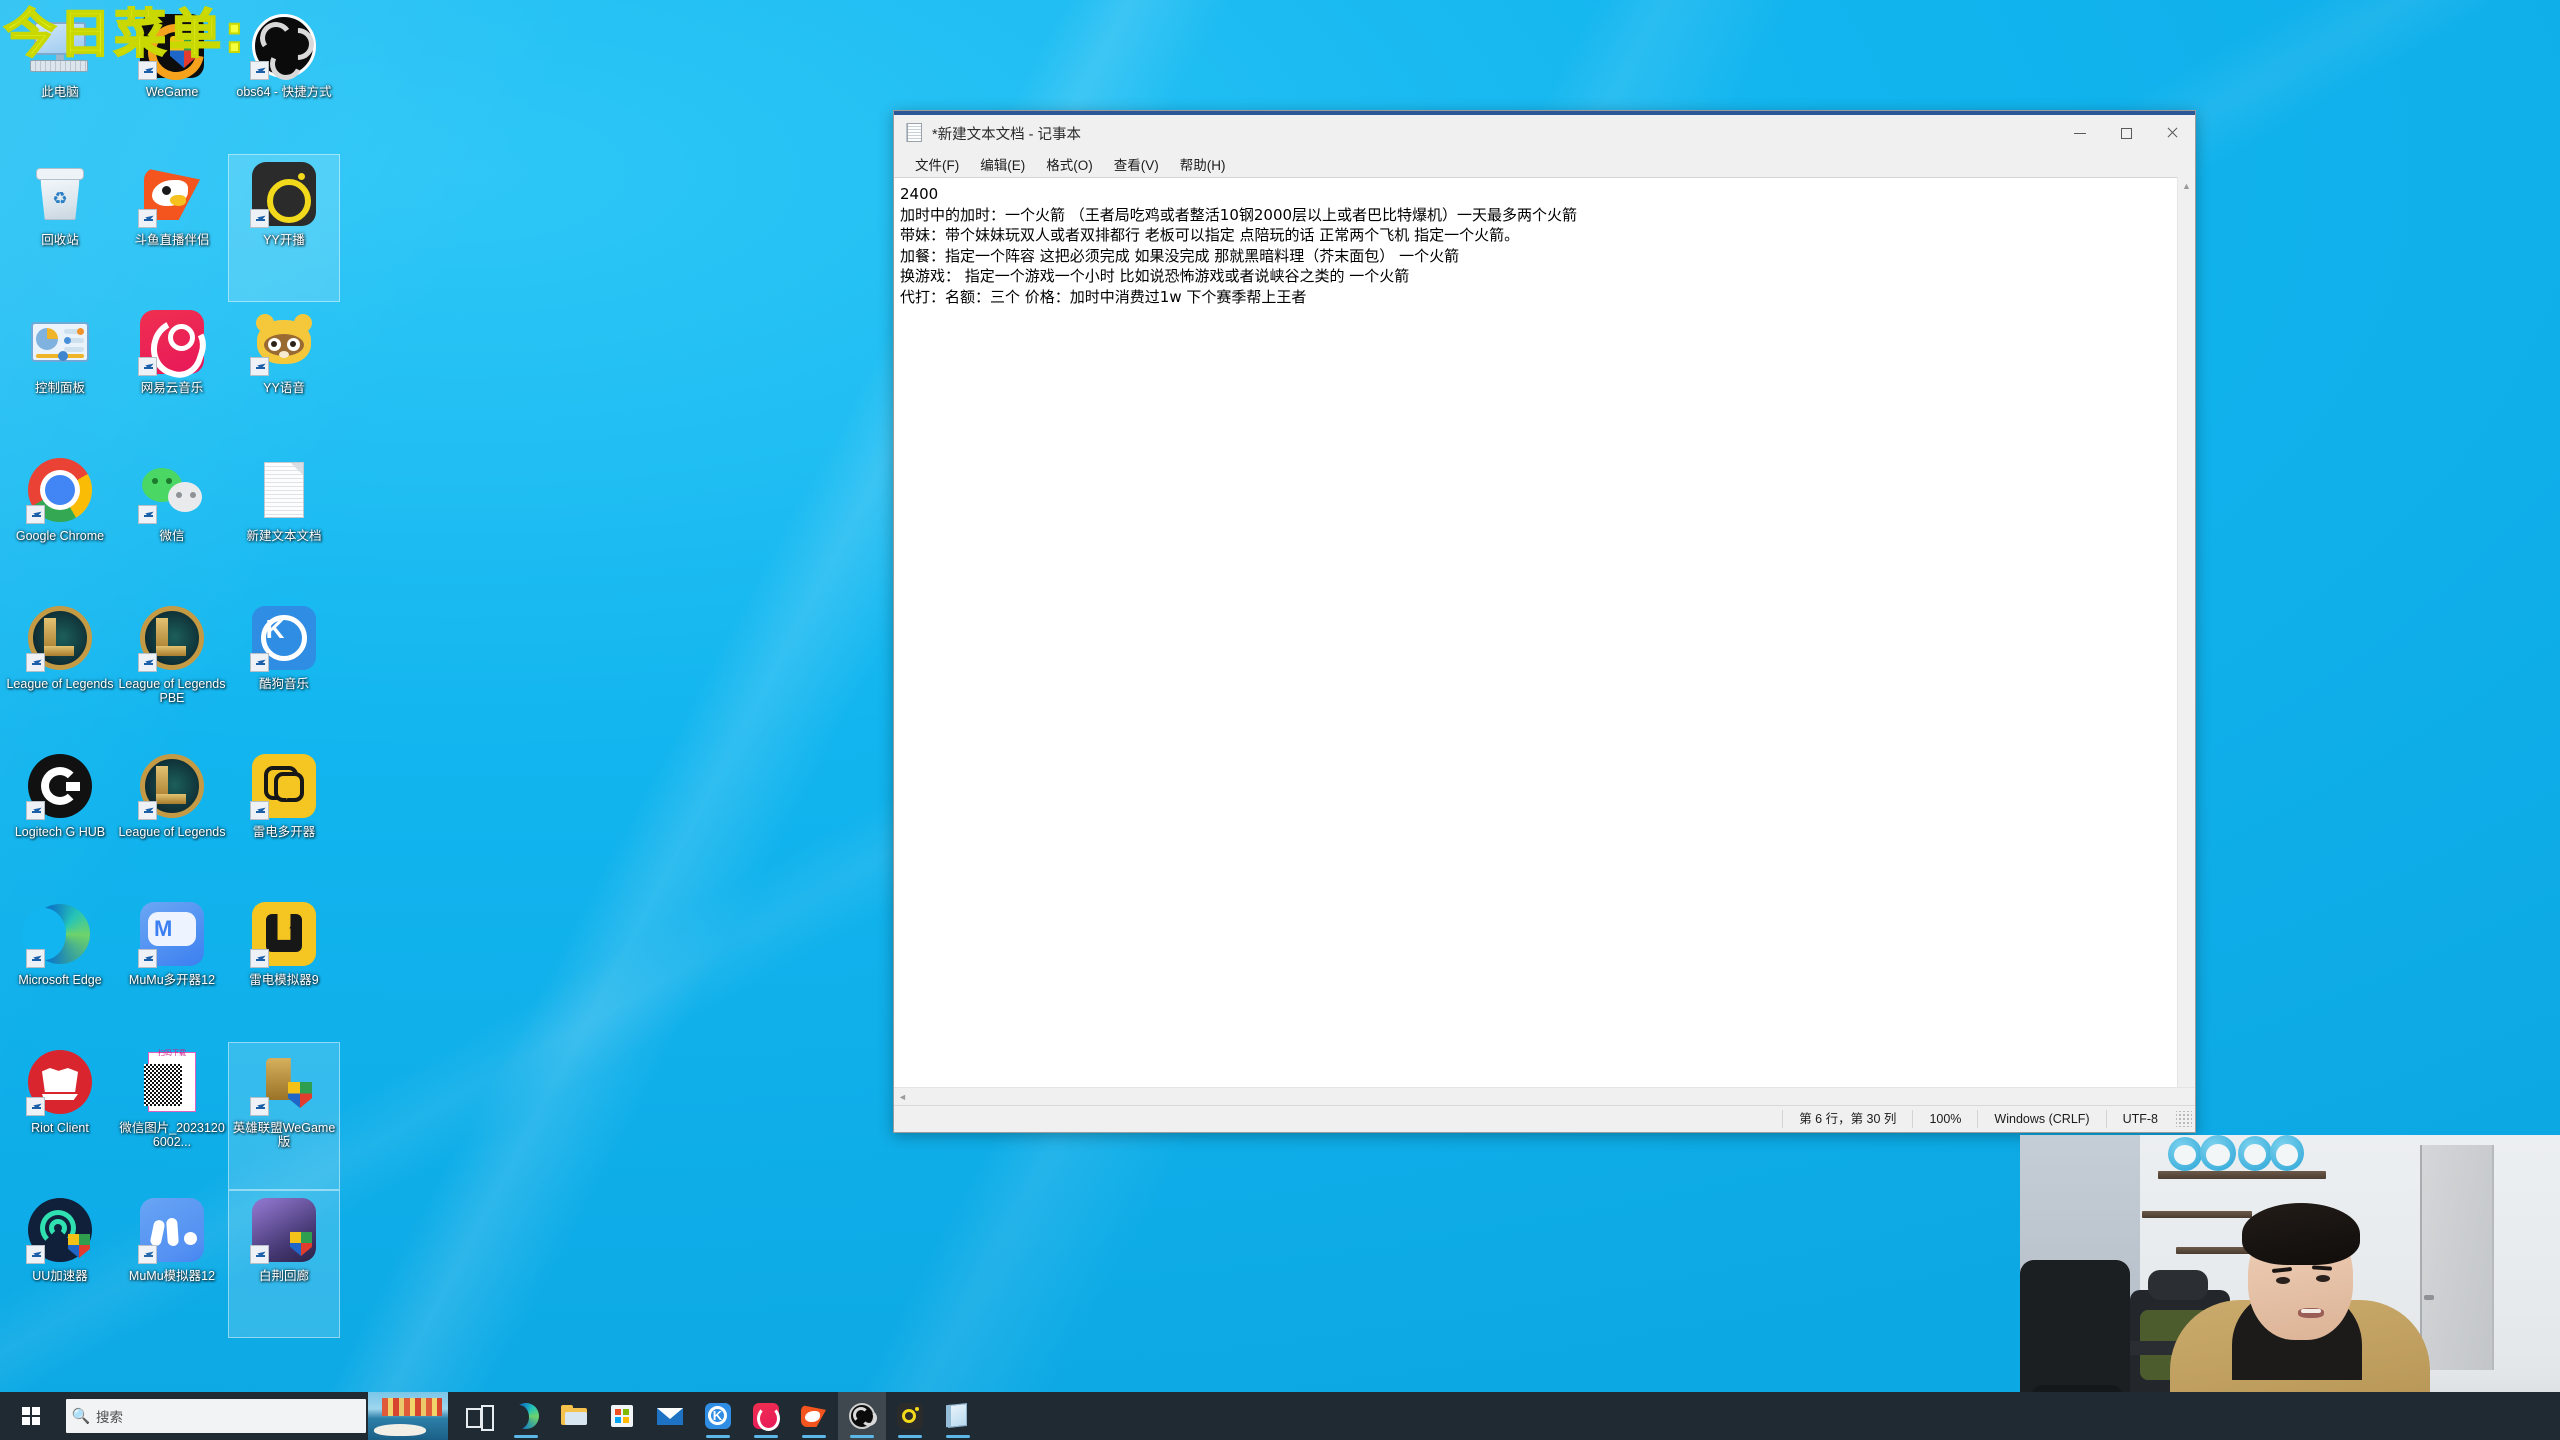 Image resolution: width=2560 pixels, height=1440 pixels. Describe the element at coordinates (59, 388) in the screenshot. I see `desktop-icon-label: 控制面板` at that location.